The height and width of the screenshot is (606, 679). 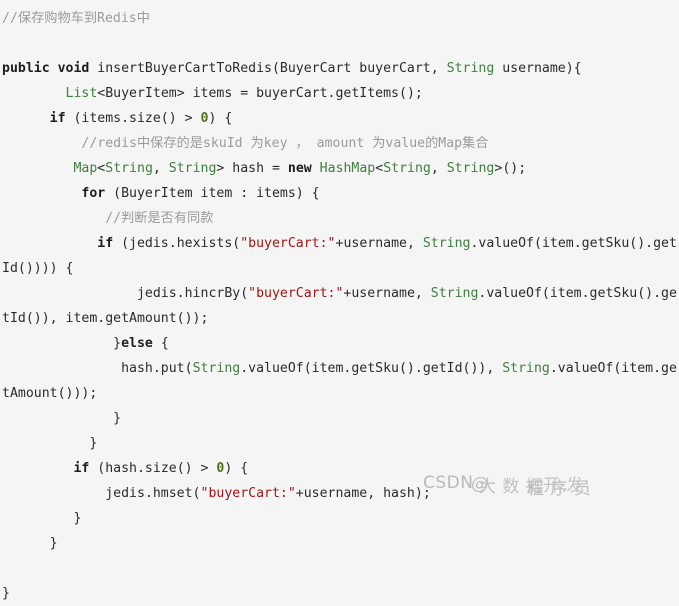 I want to click on code-line: if (hash.size() > 0) {, so click(x=339, y=468).